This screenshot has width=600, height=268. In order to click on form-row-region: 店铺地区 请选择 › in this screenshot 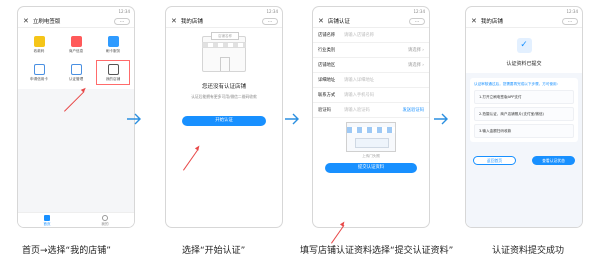, I will do `click(371, 65)`.